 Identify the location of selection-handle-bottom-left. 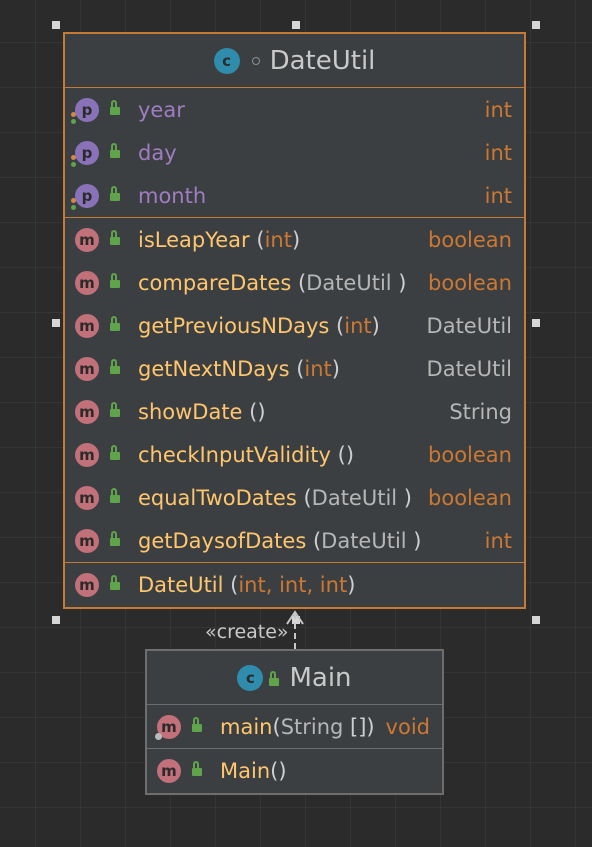
(56, 620).